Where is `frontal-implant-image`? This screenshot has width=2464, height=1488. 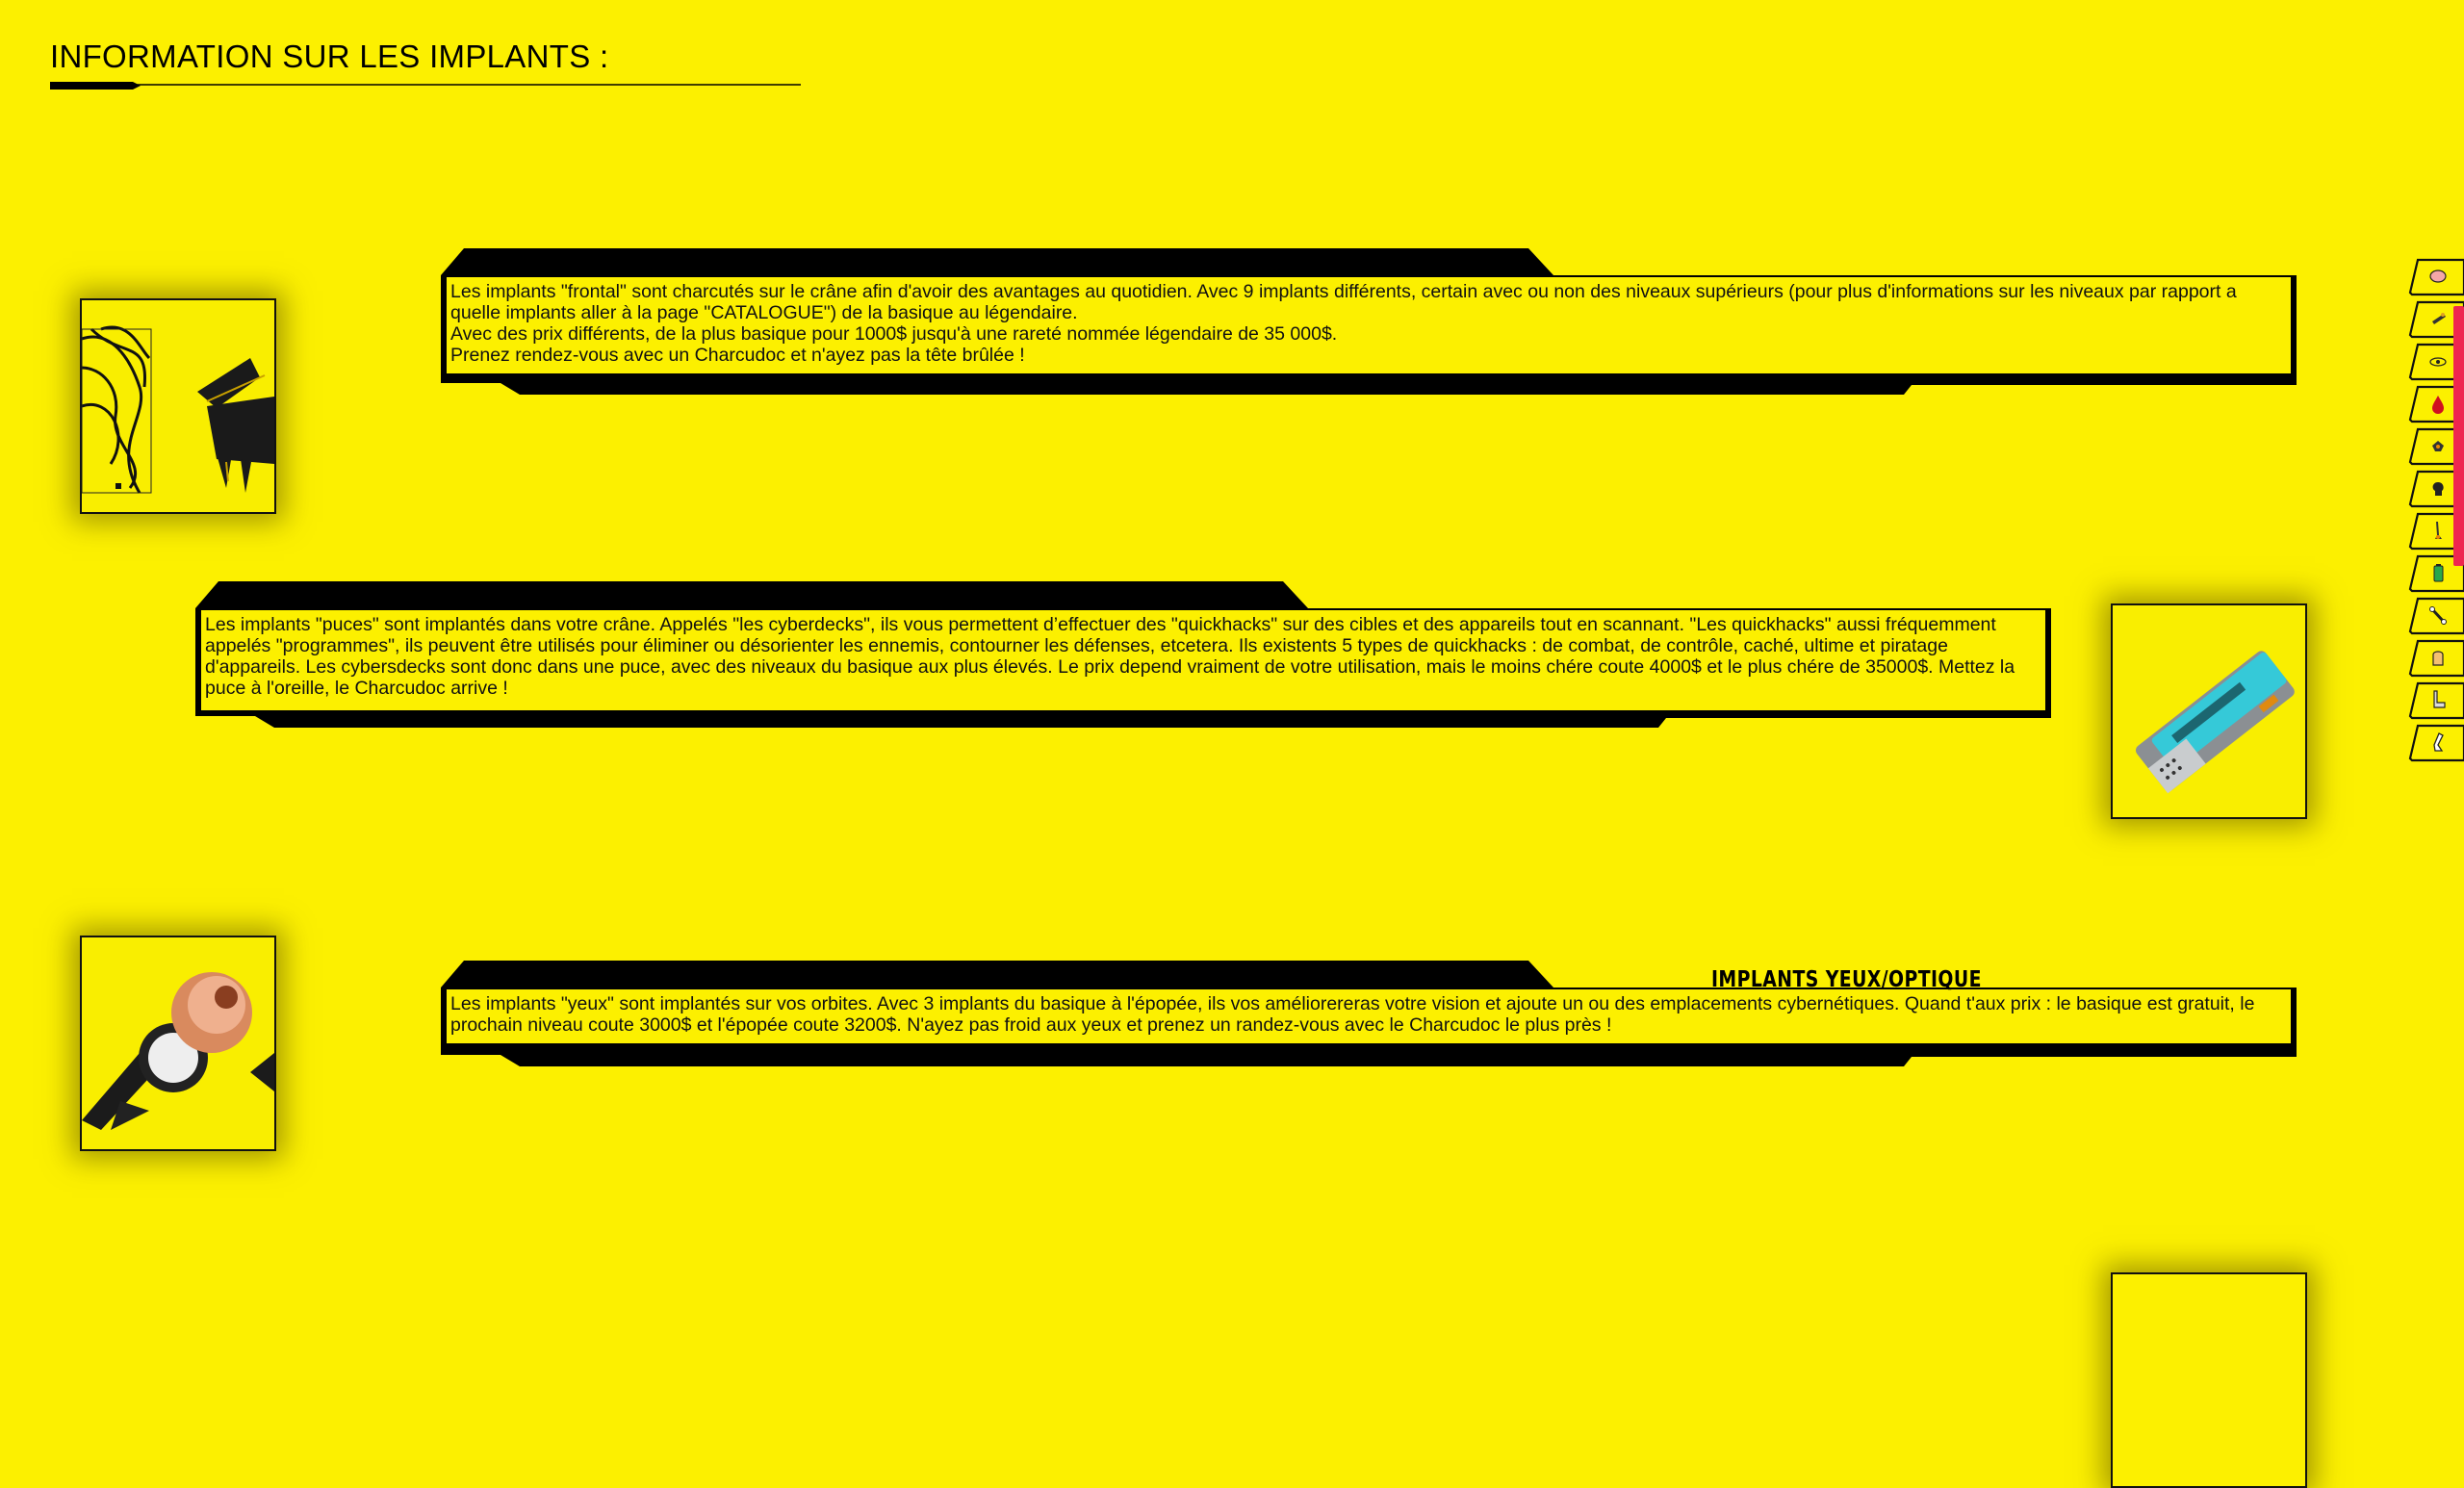
frontal-implant-image is located at coordinates (178, 406).